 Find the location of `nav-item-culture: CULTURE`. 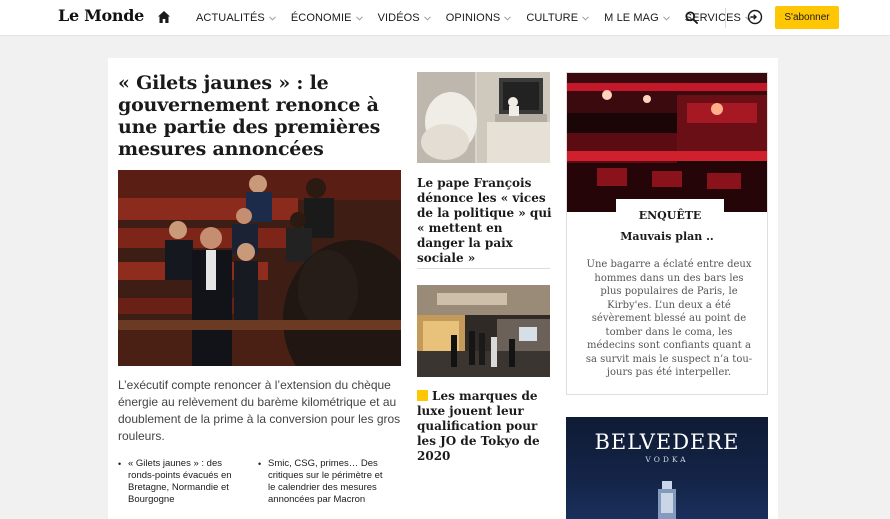

nav-item-culture: CULTURE is located at coordinates (558, 18).